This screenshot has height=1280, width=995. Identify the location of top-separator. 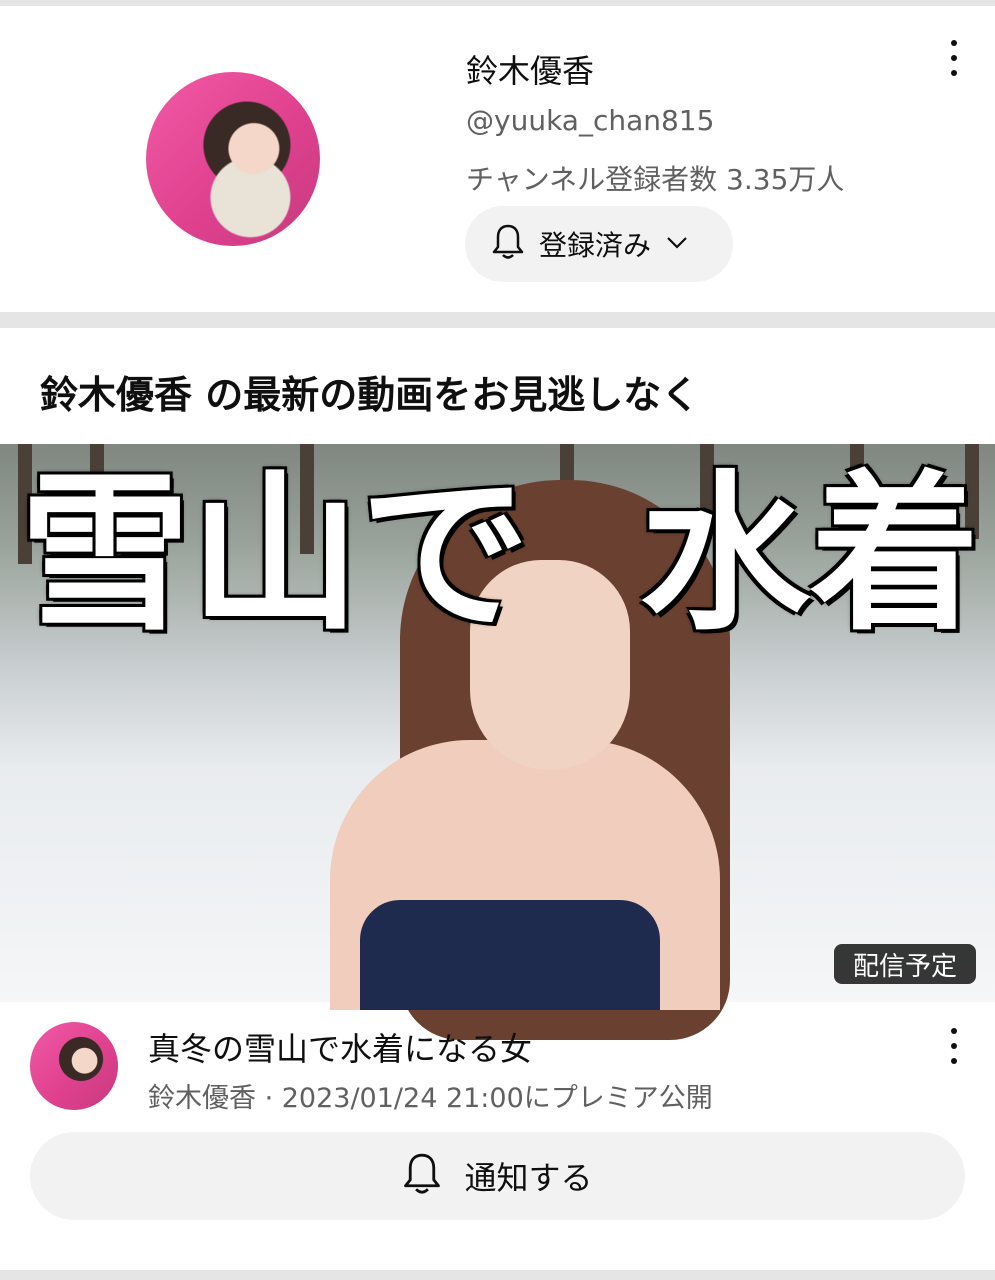
(497, 3).